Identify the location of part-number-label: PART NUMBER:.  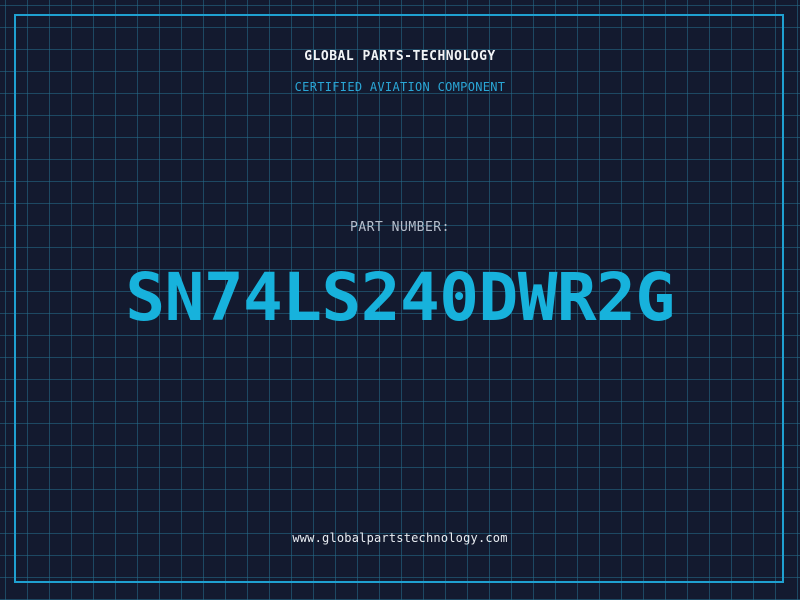
(400, 227).